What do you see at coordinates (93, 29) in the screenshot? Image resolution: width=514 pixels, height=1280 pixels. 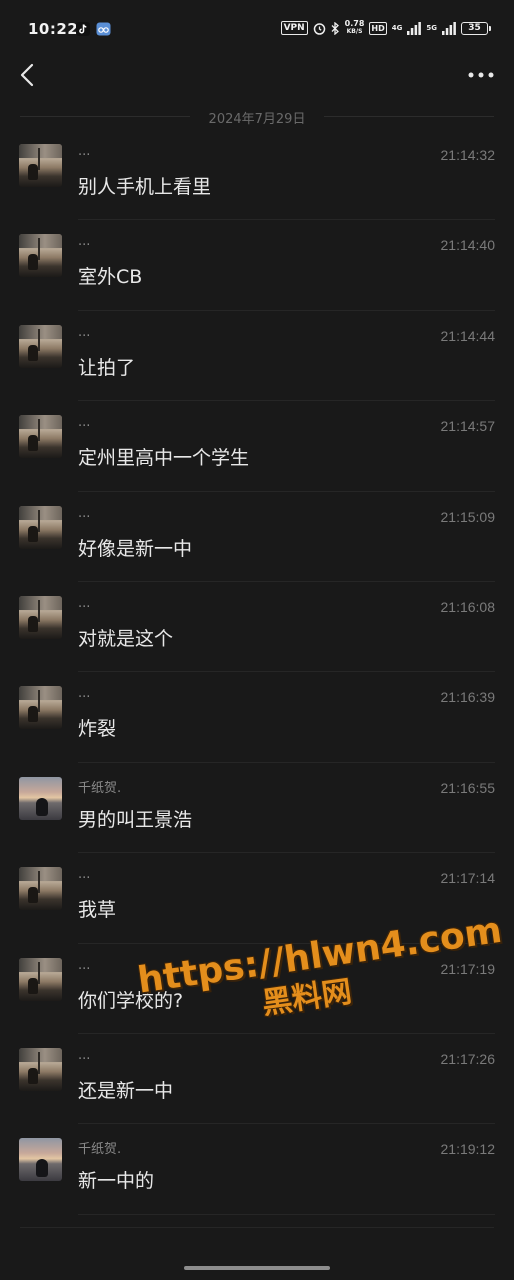 I see `status-app-icons` at bounding box center [93, 29].